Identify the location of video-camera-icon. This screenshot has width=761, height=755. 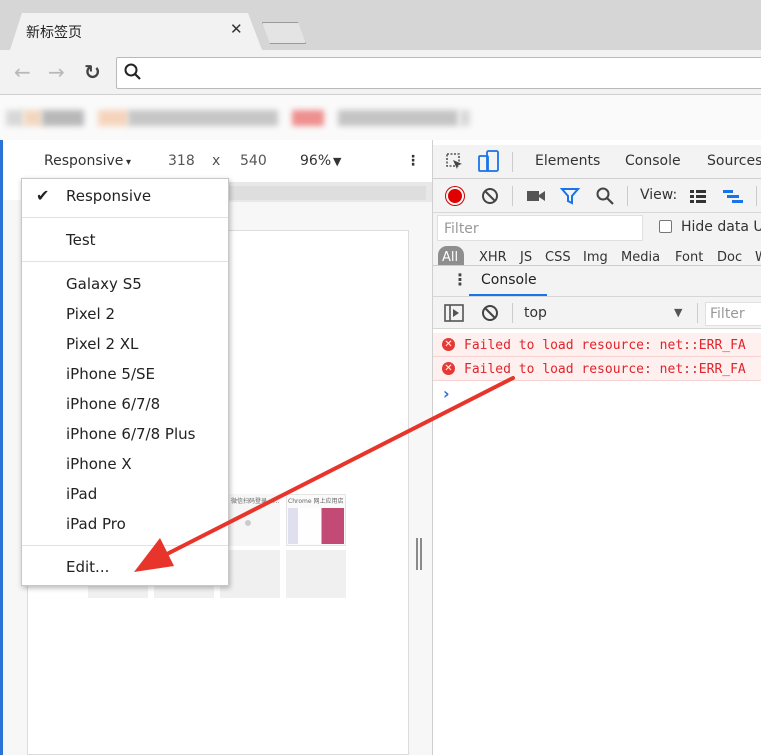
(536, 196).